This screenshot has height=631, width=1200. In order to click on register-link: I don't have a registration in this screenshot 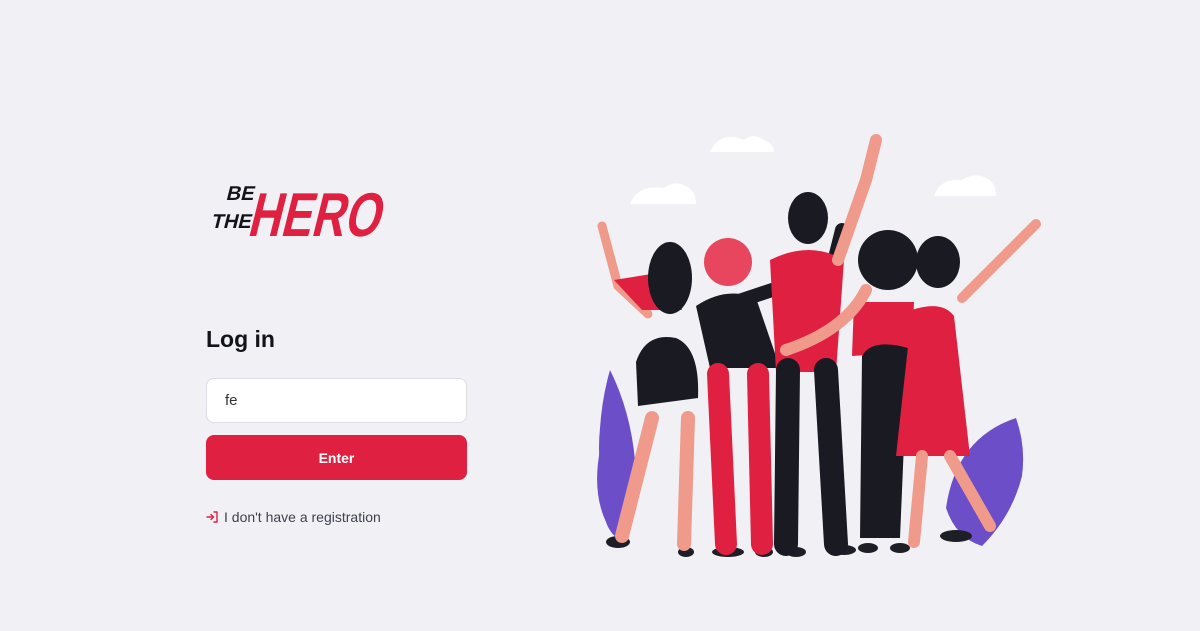, I will do `click(293, 517)`.